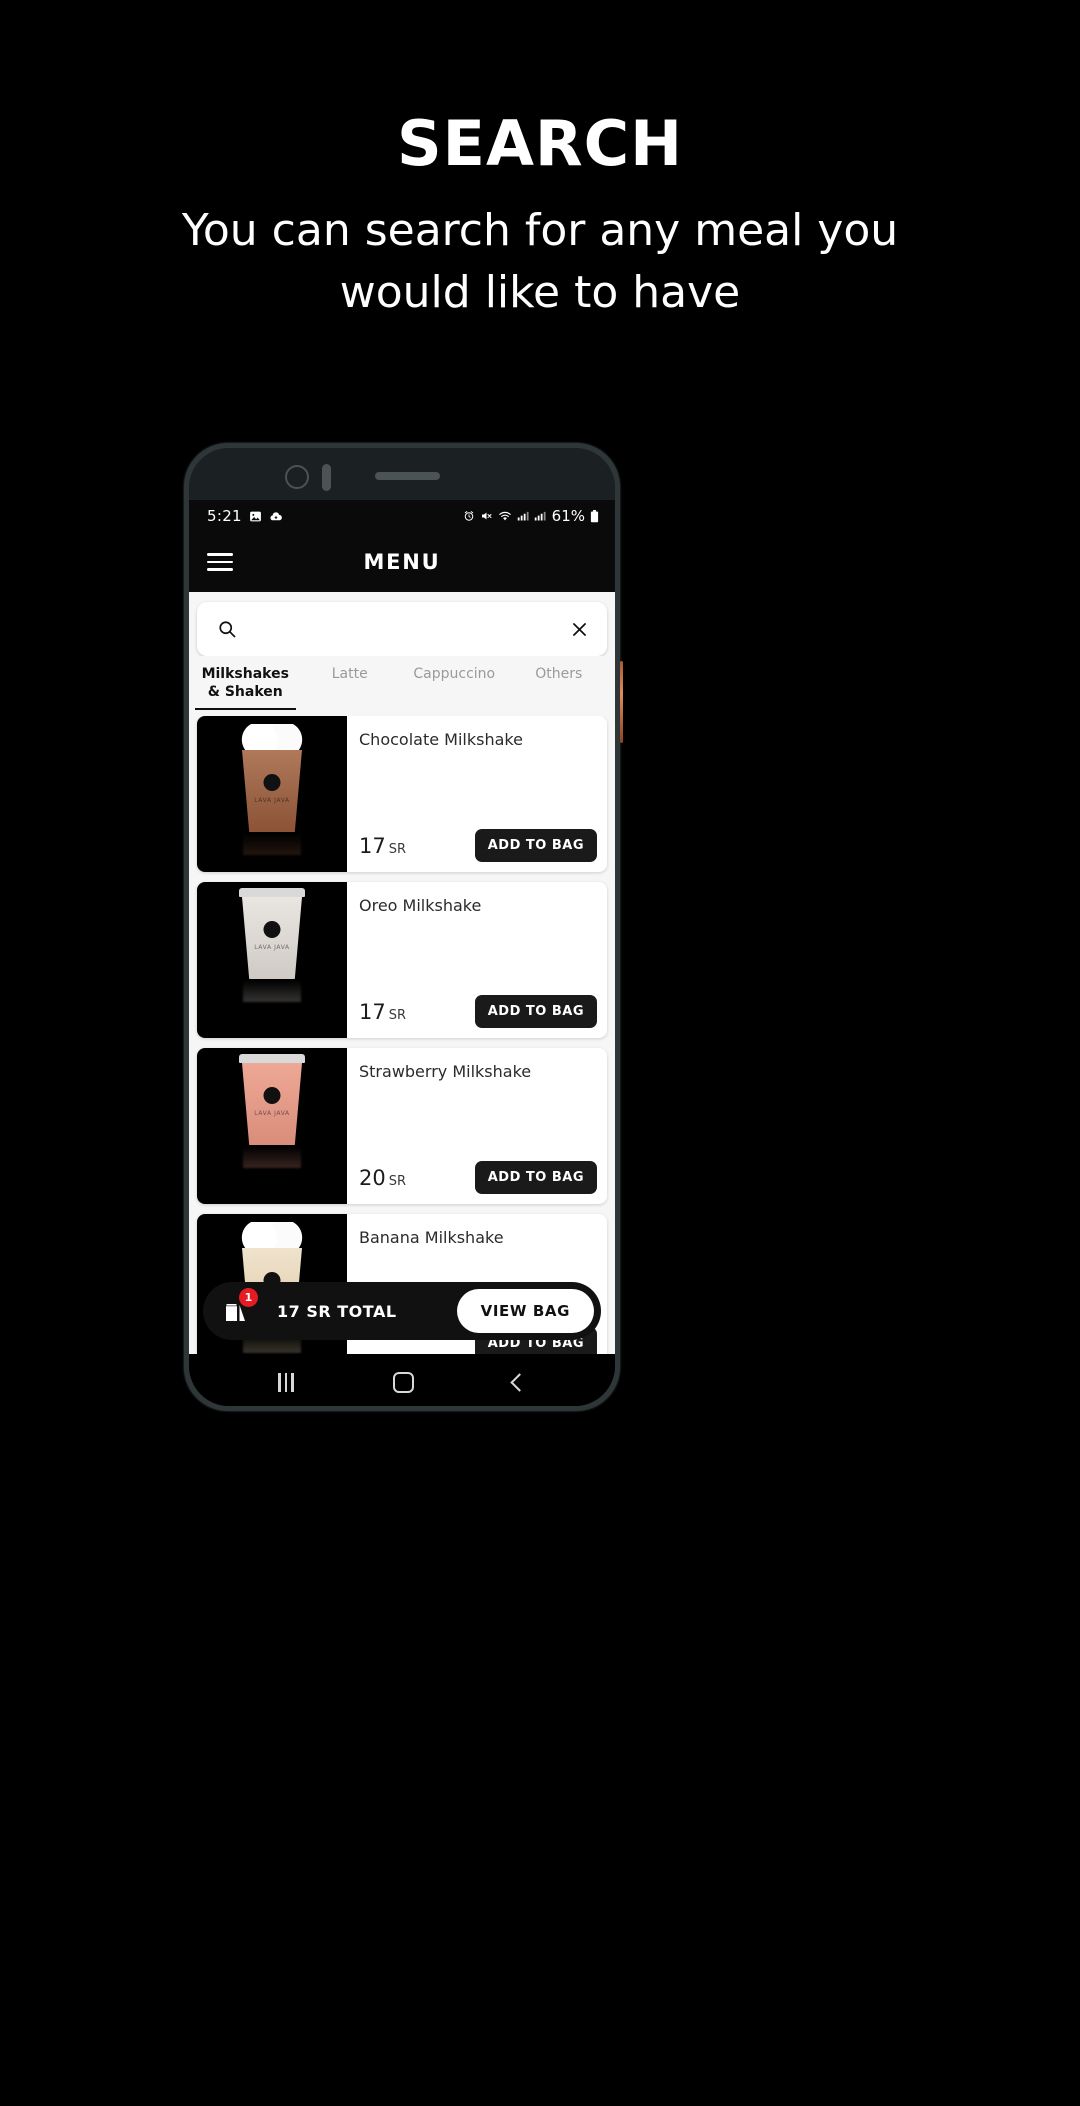  I want to click on product-price: 20 SR, so click(382, 1178).